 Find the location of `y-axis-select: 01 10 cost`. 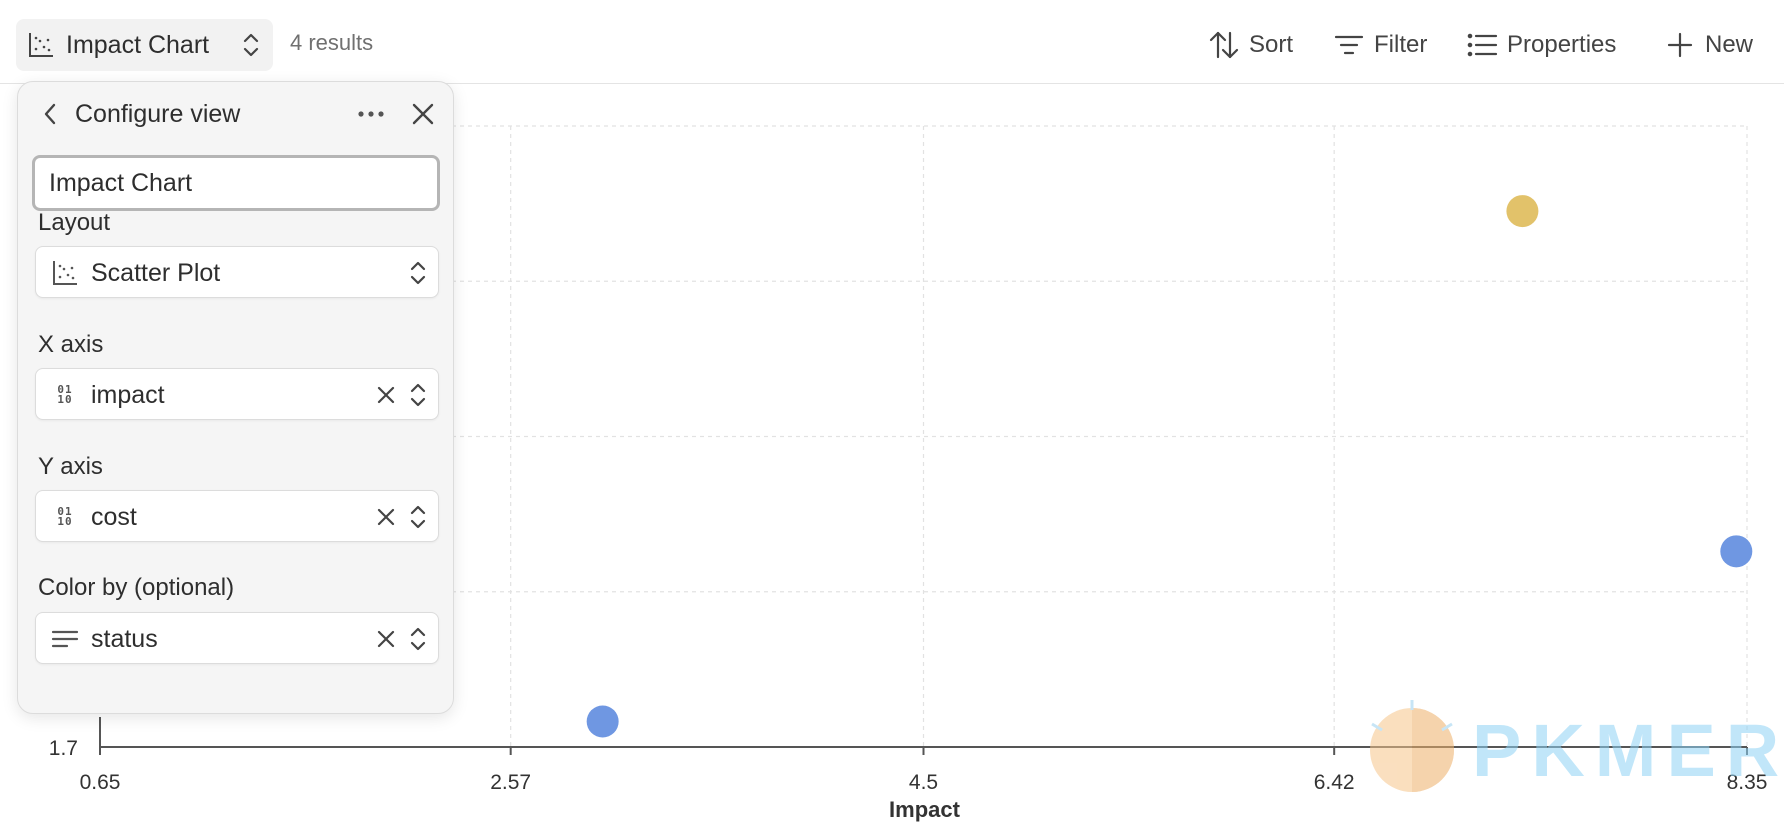

y-axis-select: 01 10 cost is located at coordinates (237, 516).